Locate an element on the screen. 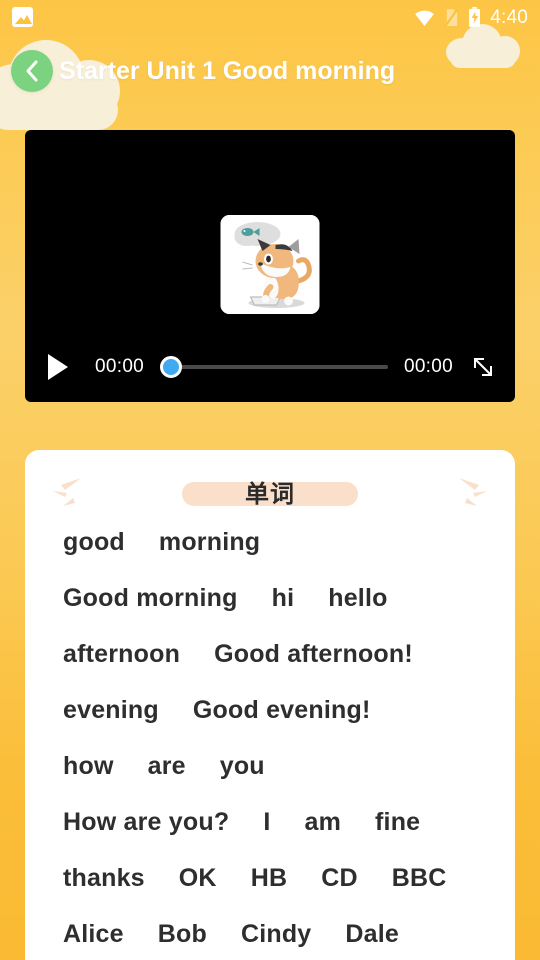 The image size is (540, 960). word-row: afternoon Good afternoon! is located at coordinates (289, 668).